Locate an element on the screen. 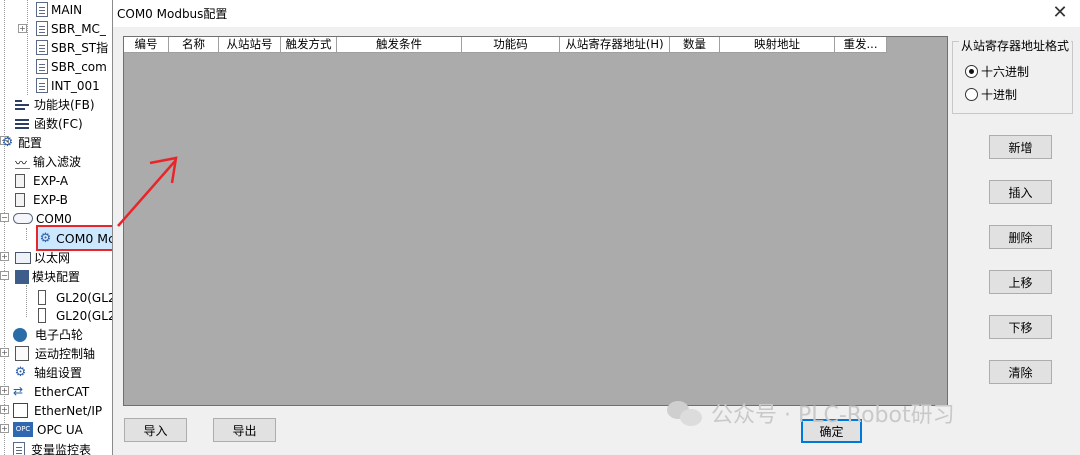  tree-item-main: MAIN is located at coordinates (59, 9).